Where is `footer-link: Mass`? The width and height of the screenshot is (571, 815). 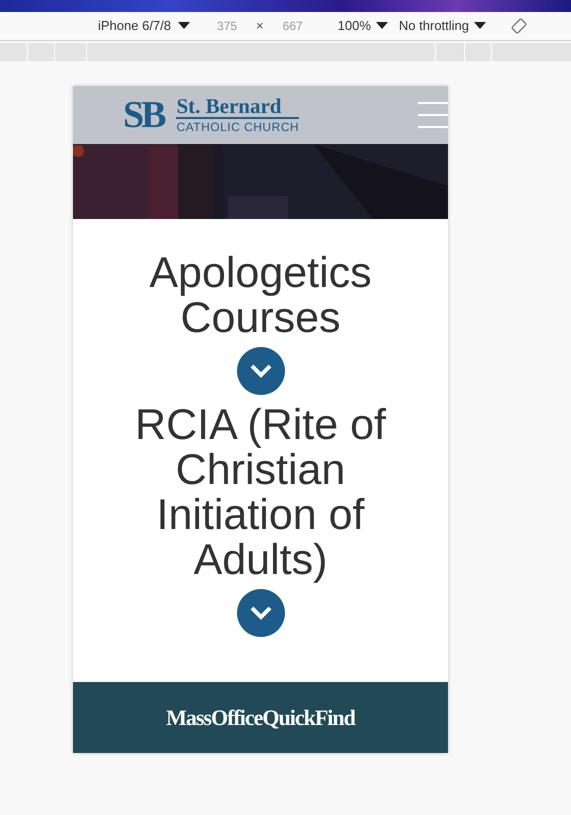 footer-link: Mass is located at coordinates (188, 717).